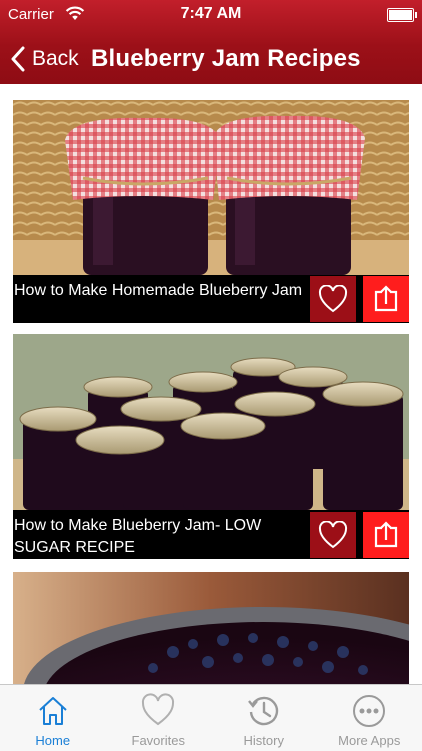  I want to click on page-title: Blueberry Jam Recipes, so click(226, 59).